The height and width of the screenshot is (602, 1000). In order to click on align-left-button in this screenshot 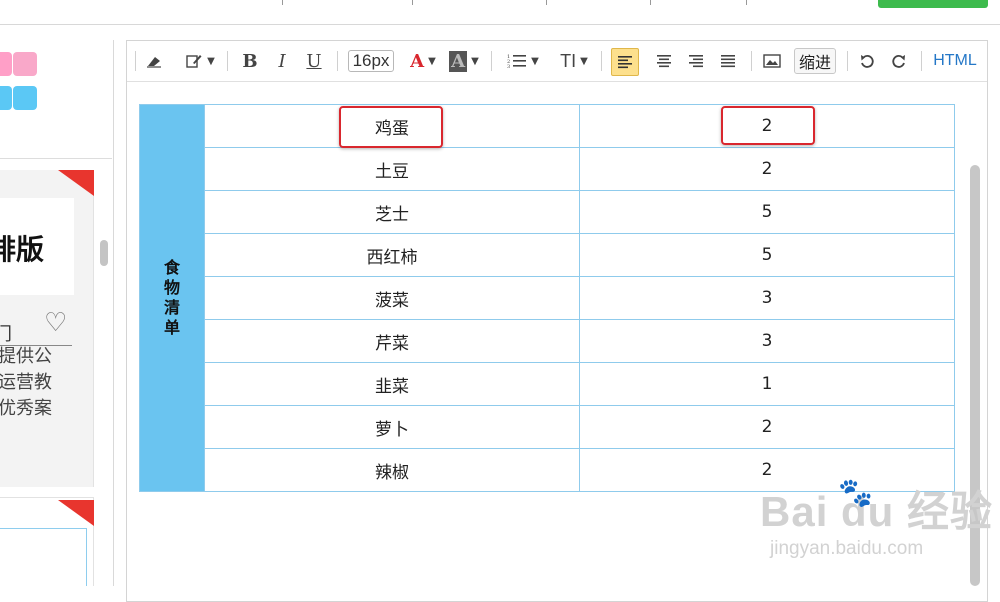, I will do `click(625, 62)`.